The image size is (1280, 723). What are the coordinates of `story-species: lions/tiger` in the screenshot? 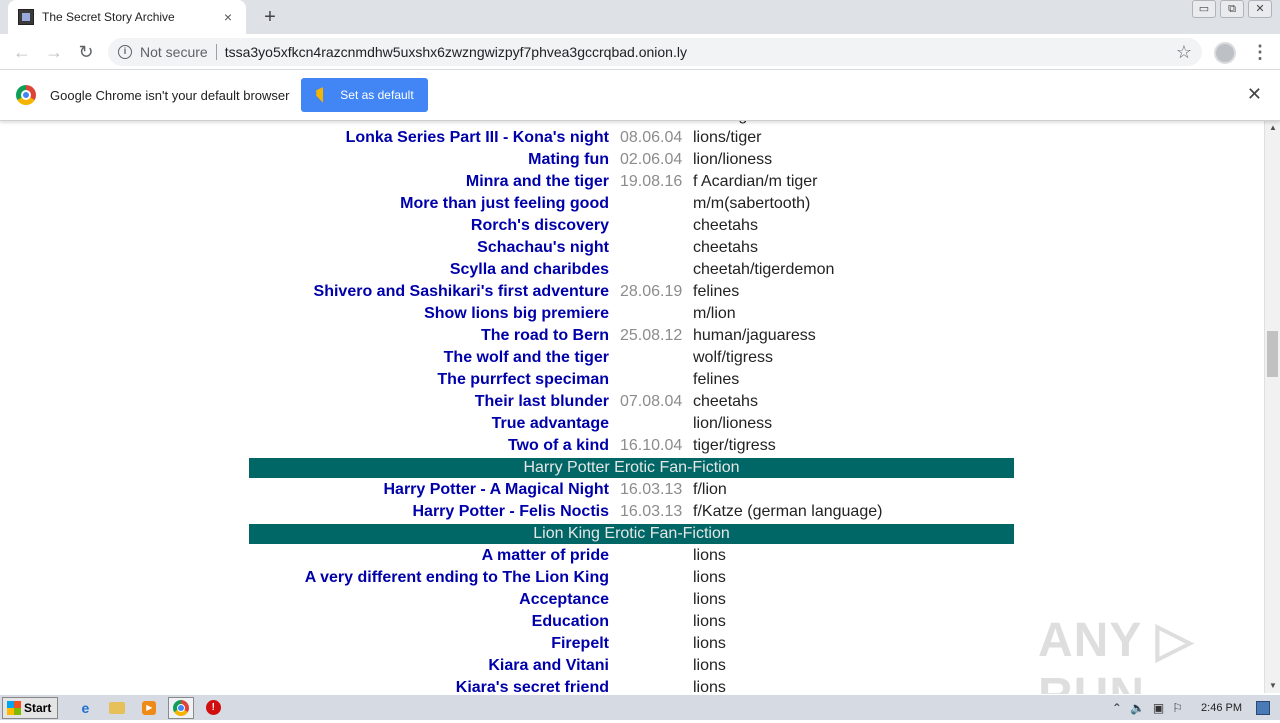 It's located at (727, 137).